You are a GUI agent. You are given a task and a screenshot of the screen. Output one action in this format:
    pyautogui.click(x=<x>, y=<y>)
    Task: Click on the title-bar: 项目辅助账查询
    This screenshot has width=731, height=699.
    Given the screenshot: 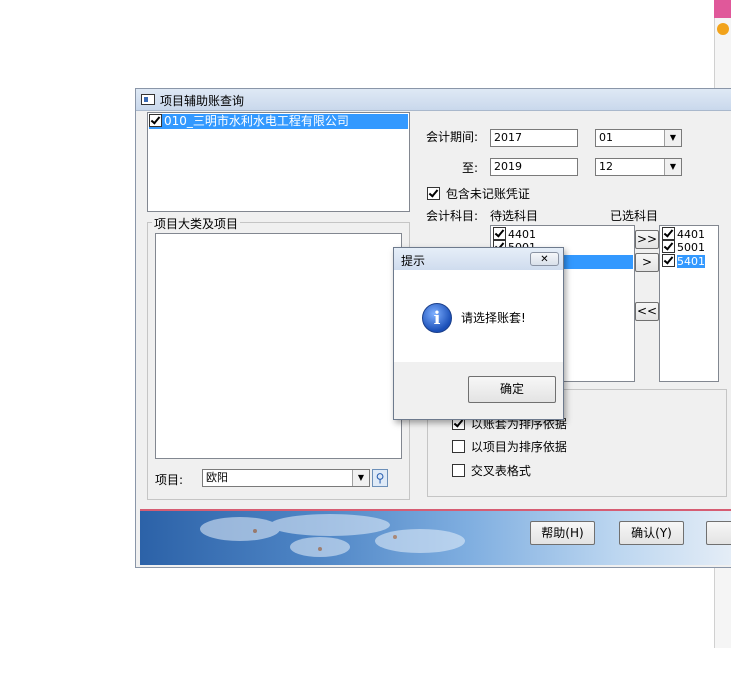 What is the action you would take?
    pyautogui.click(x=433, y=100)
    